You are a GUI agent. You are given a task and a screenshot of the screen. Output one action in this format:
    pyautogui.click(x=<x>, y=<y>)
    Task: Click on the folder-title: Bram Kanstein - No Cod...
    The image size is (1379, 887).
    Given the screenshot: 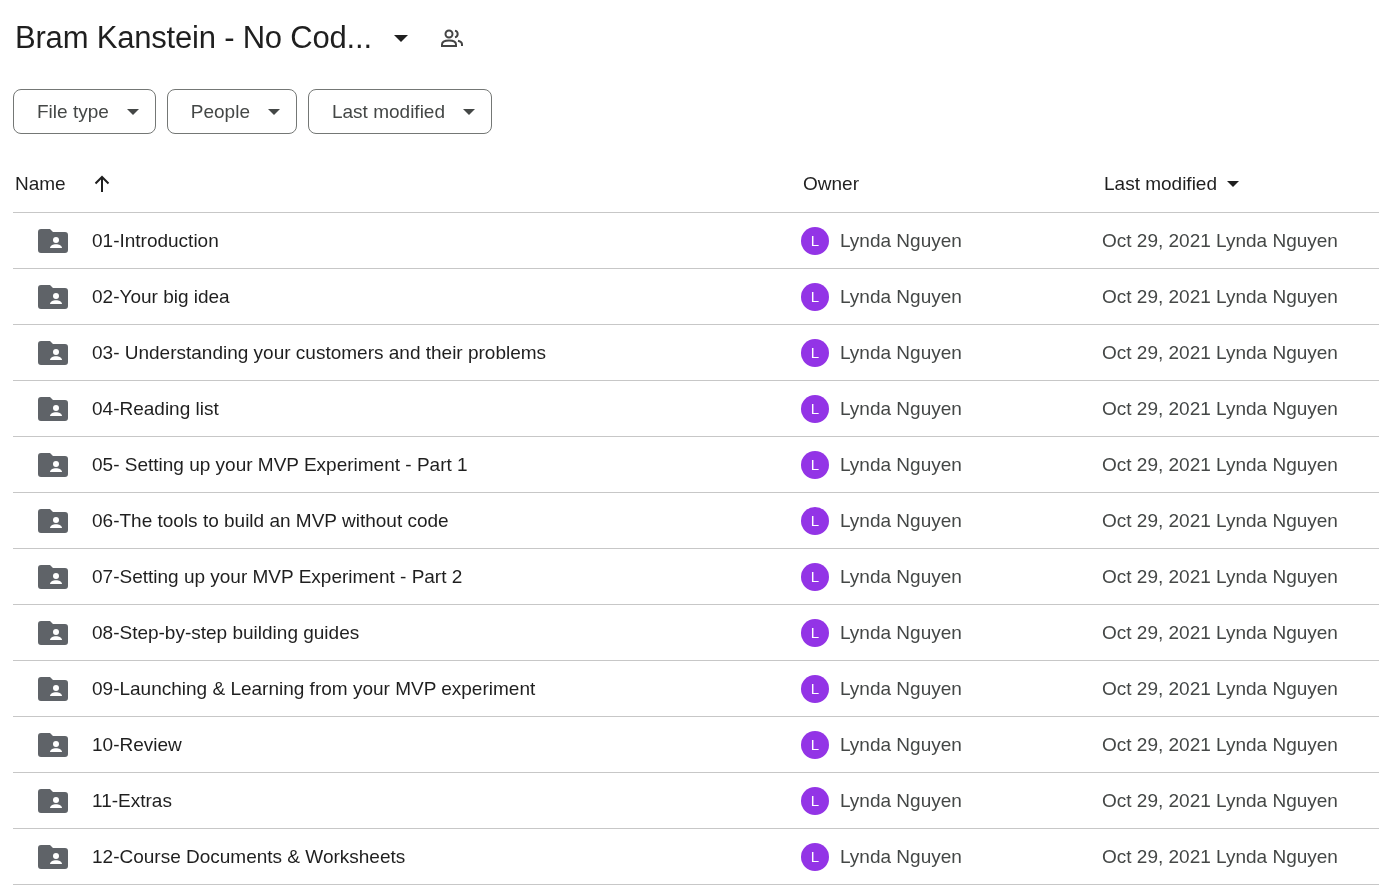 What is the action you would take?
    pyautogui.click(x=193, y=38)
    